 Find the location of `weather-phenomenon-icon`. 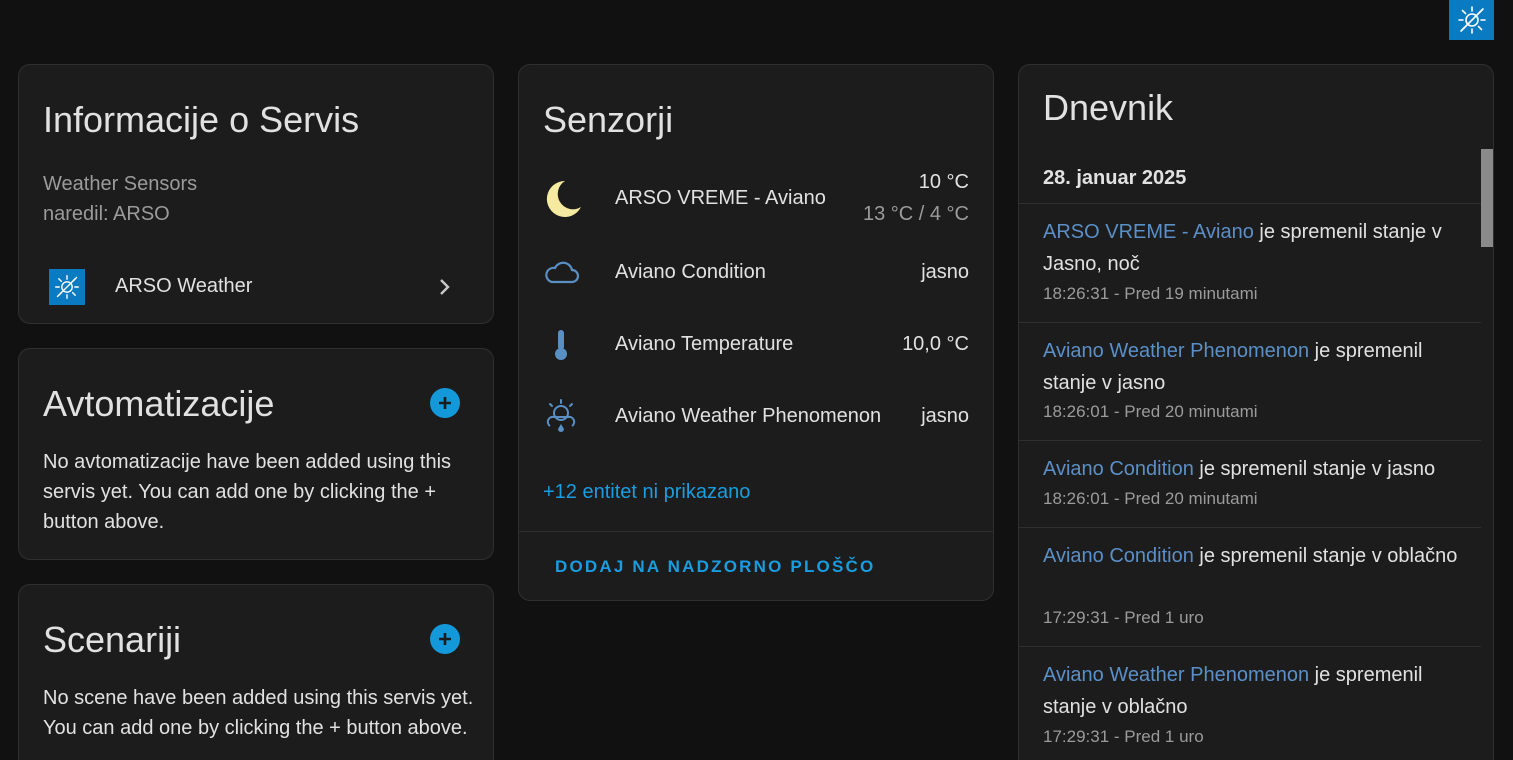

weather-phenomenon-icon is located at coordinates (561, 417).